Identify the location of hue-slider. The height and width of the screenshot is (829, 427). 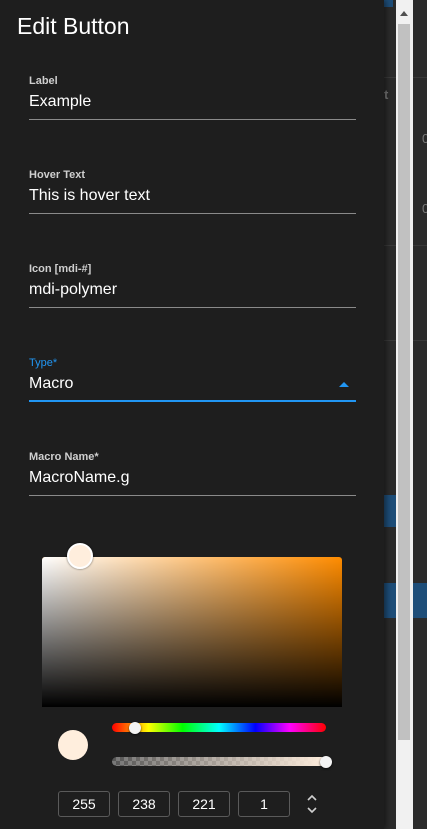
(219, 727).